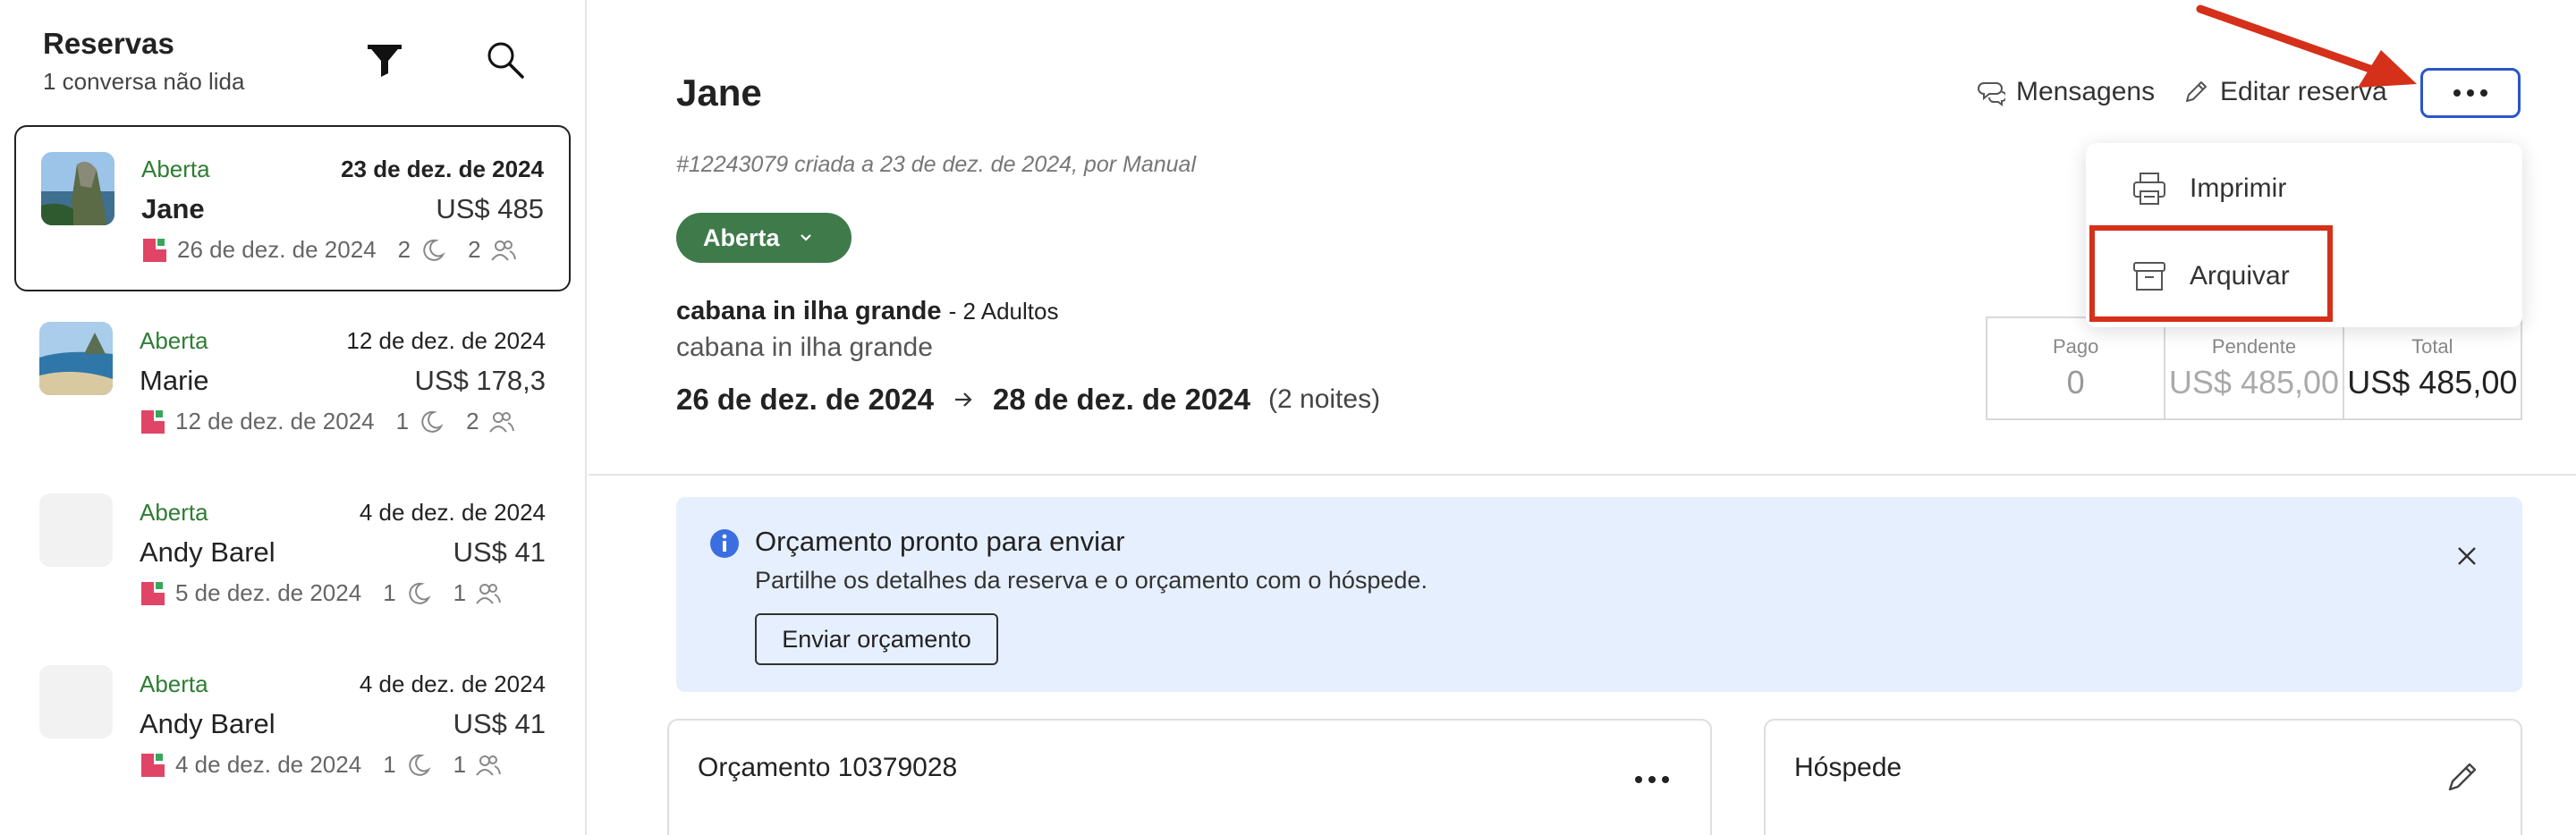  Describe the element at coordinates (1189, 777) in the screenshot. I see `quote-panel: Orçamento 10379028` at that location.